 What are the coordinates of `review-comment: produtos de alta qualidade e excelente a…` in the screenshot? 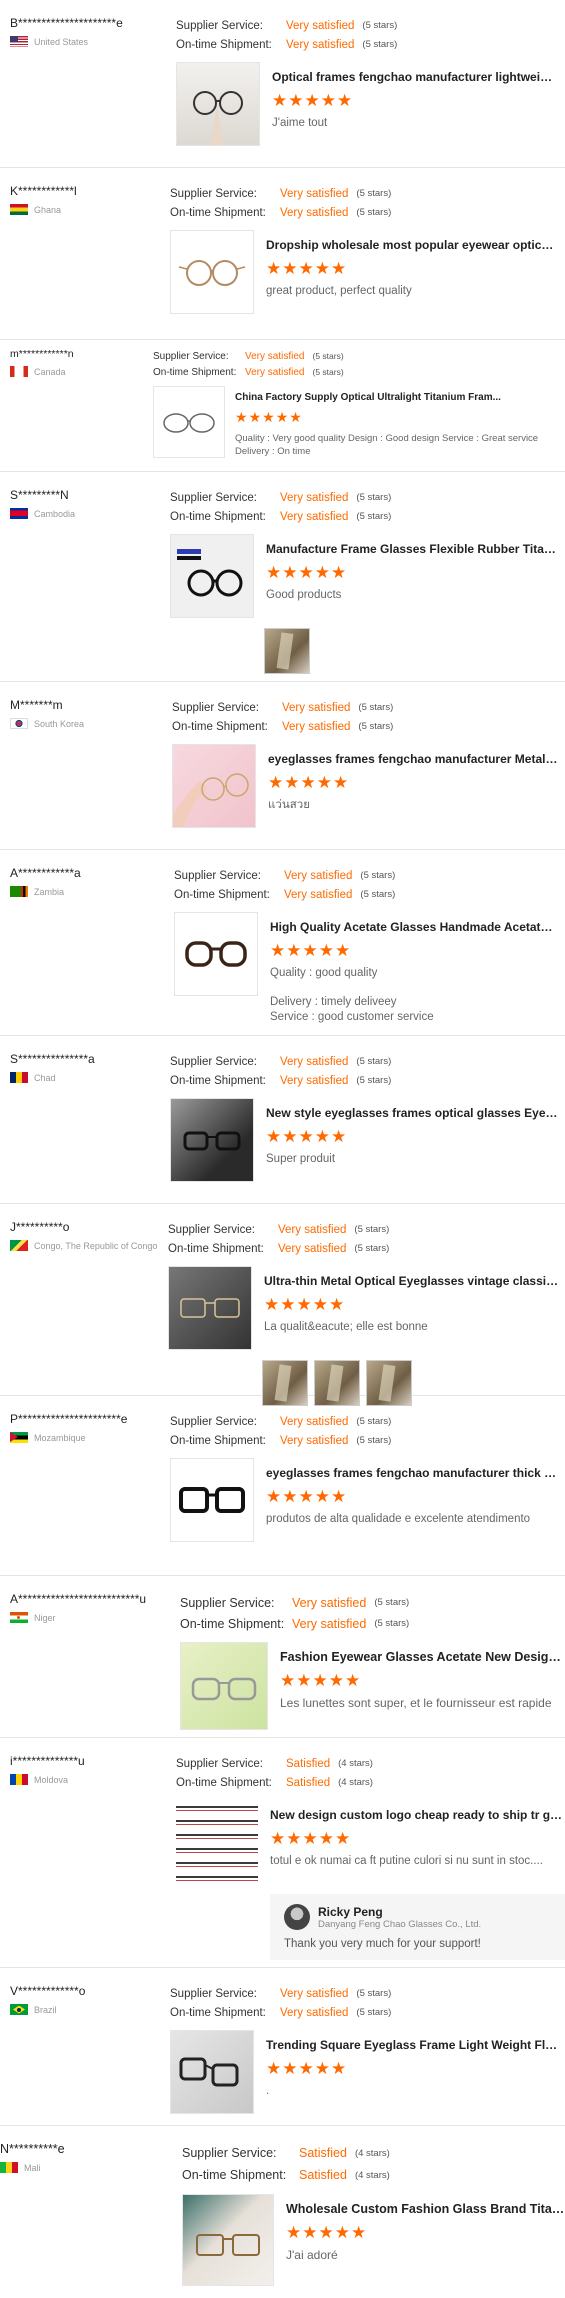 It's located at (398, 1519).